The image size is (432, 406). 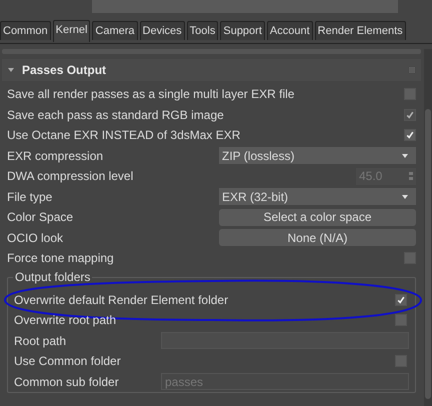 What do you see at coordinates (242, 30) in the screenshot?
I see `tab: Support` at bounding box center [242, 30].